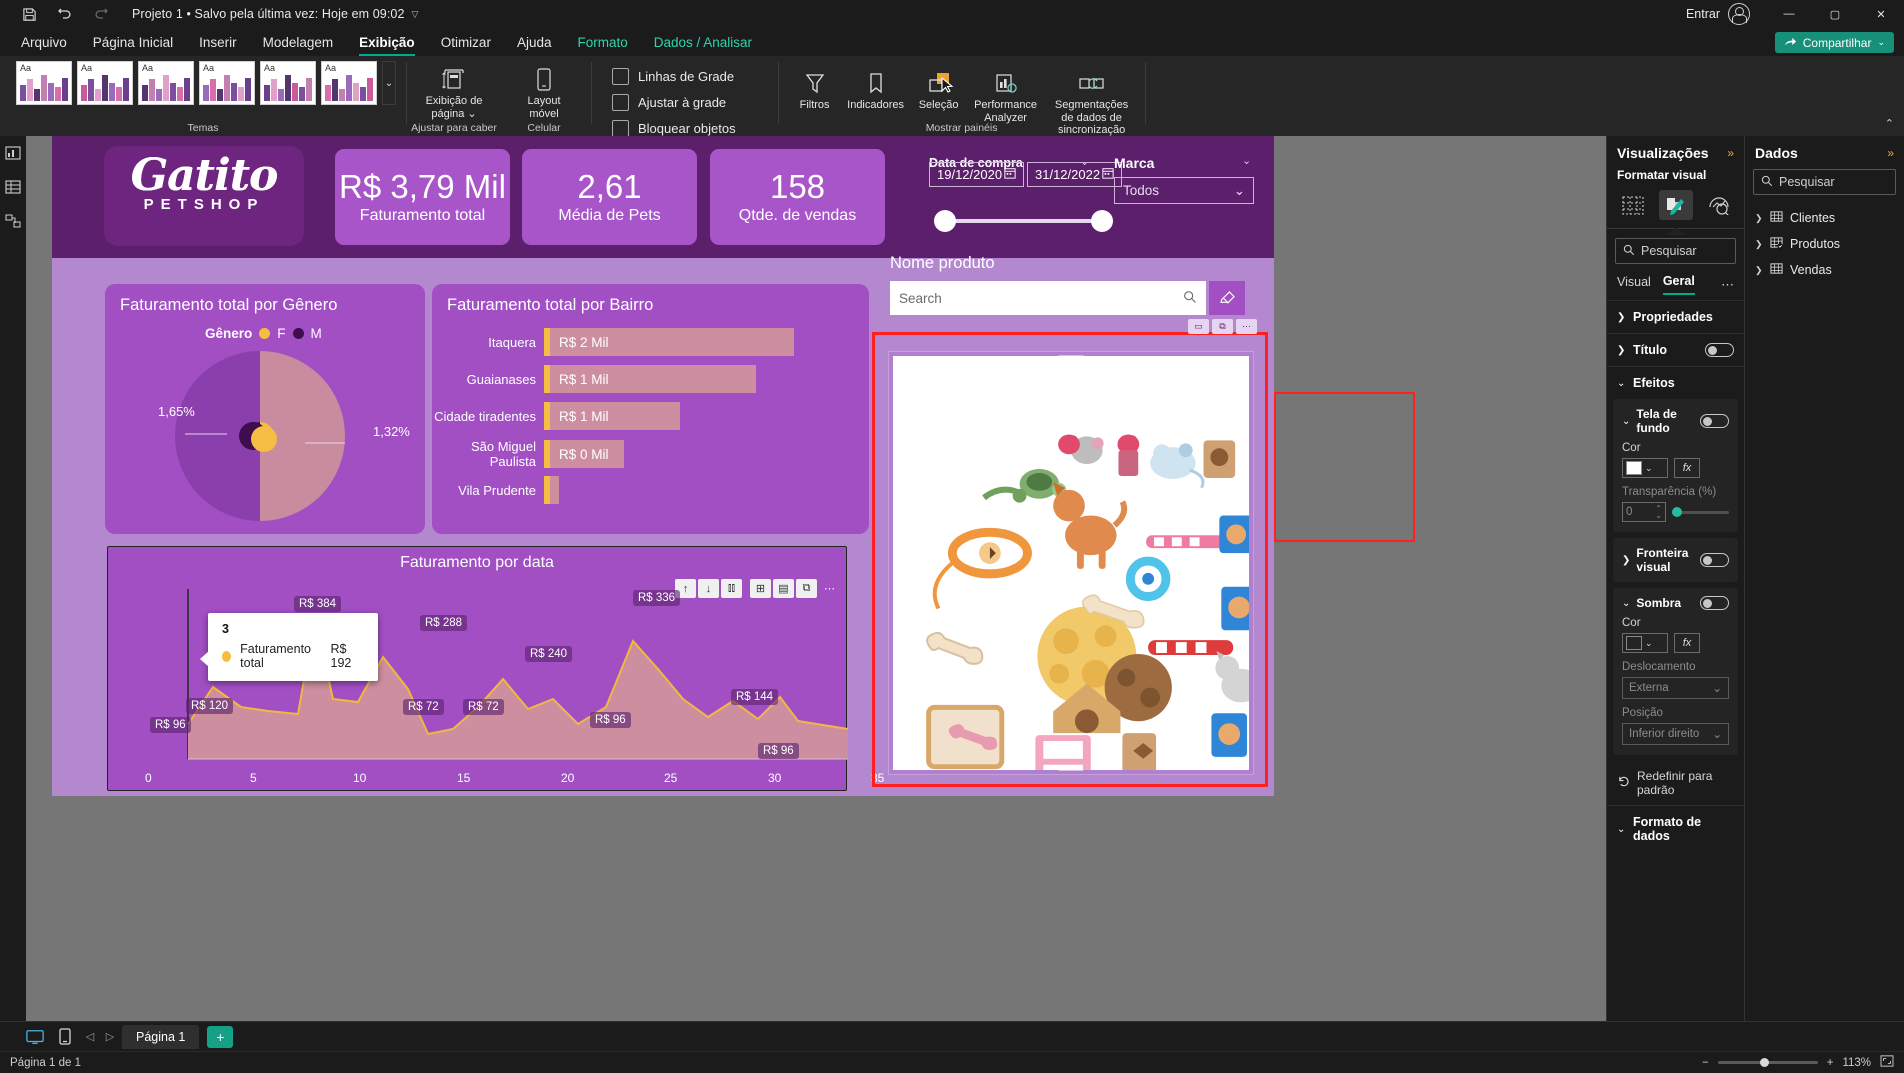 The width and height of the screenshot is (1904, 1073). I want to click on report-view-icon, so click(13, 153).